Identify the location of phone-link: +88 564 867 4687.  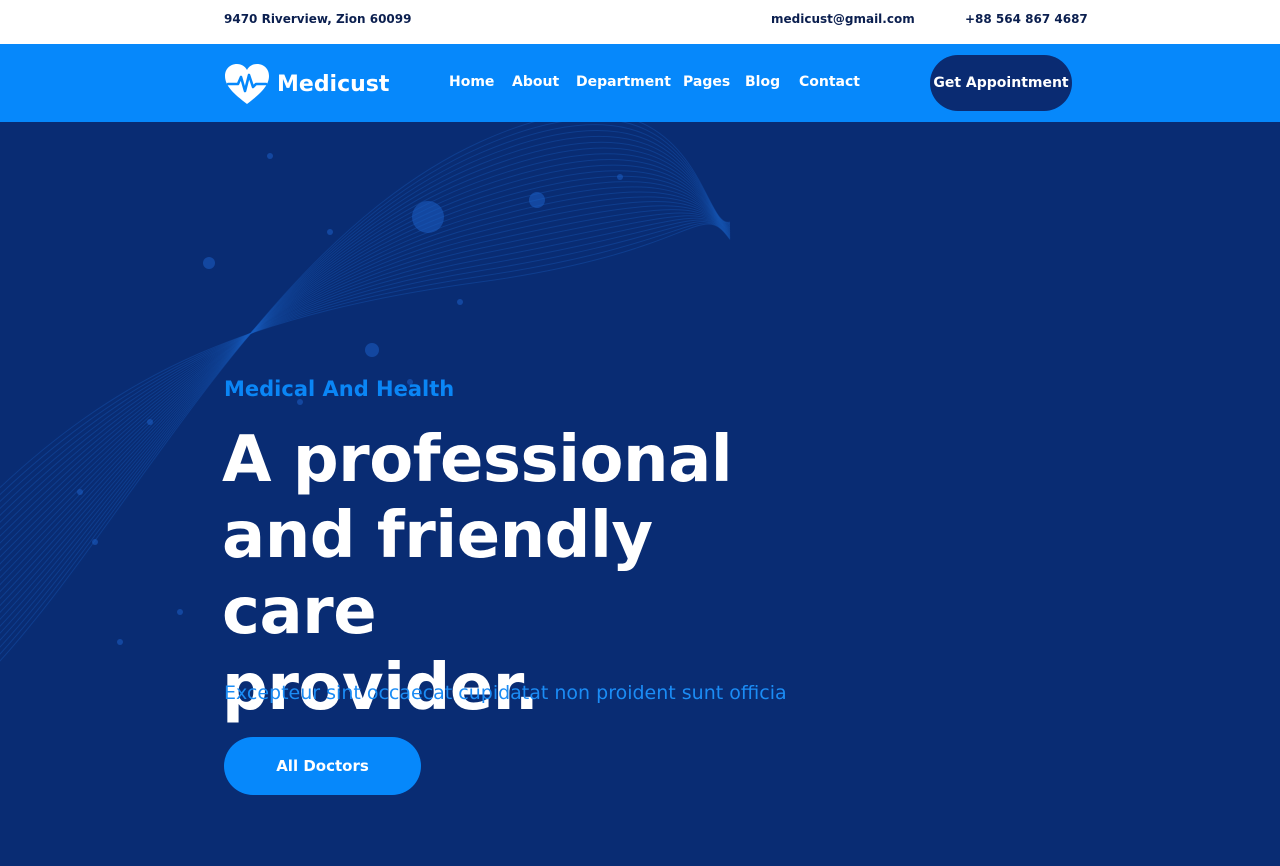
(1026, 19).